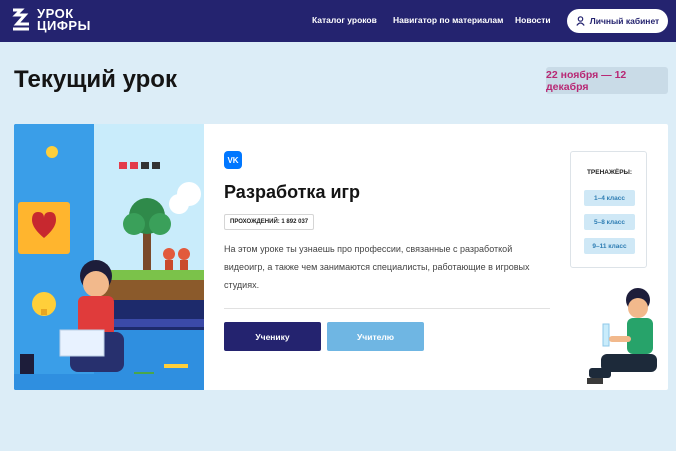 Image resolution: width=676 pixels, height=451 pixels. I want to click on lesson-dates-badge: 22 ноября — 12 декабря, so click(607, 80).